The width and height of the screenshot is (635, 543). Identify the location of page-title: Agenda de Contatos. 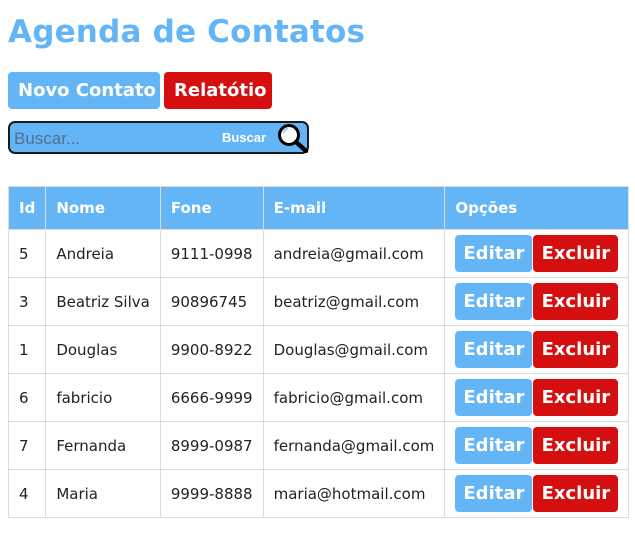
(187, 32).